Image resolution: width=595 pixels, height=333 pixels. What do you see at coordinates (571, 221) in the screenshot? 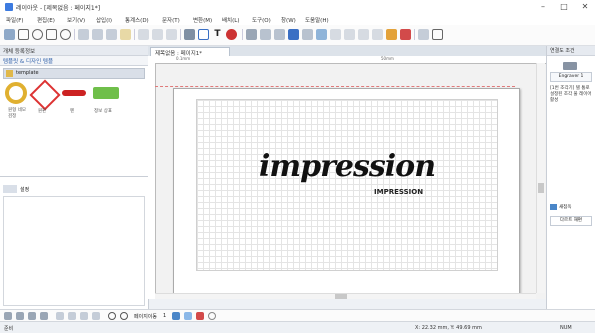
I see `restore-button: 다르트 재편` at bounding box center [571, 221].